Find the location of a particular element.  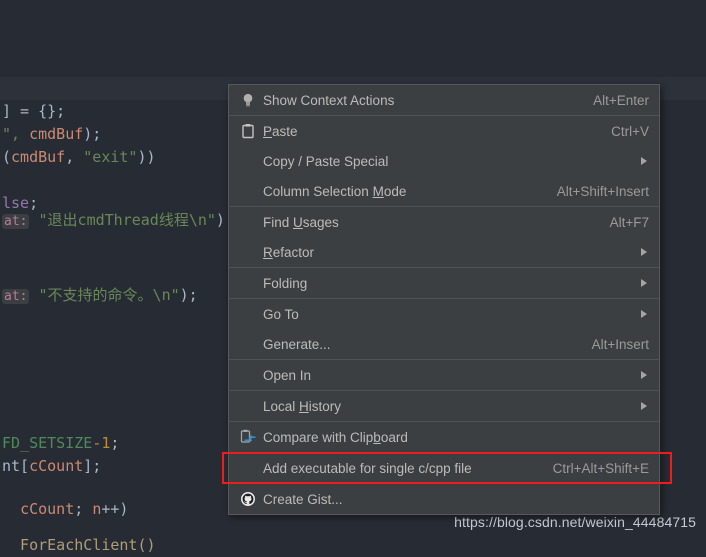

code-token: ", is located at coordinates (16, 134).